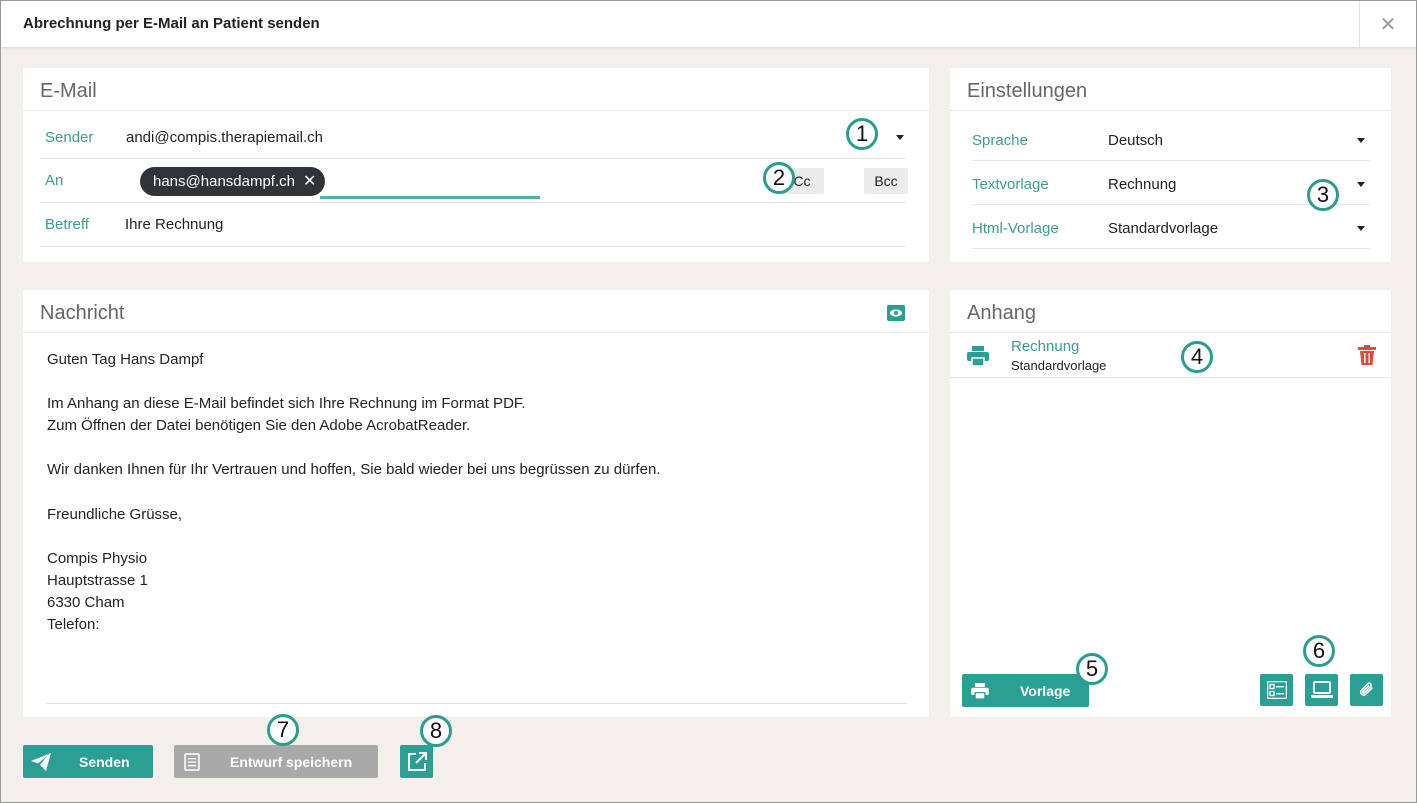  Describe the element at coordinates (41, 761) in the screenshot. I see `paper-plane-icon` at that location.